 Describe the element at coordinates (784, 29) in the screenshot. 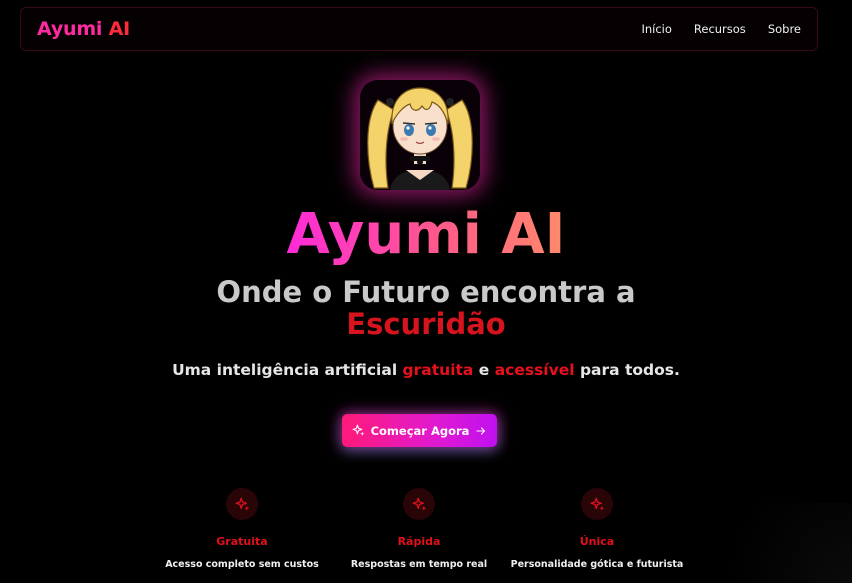

I see `nav-link-sobre: Sobre` at that location.